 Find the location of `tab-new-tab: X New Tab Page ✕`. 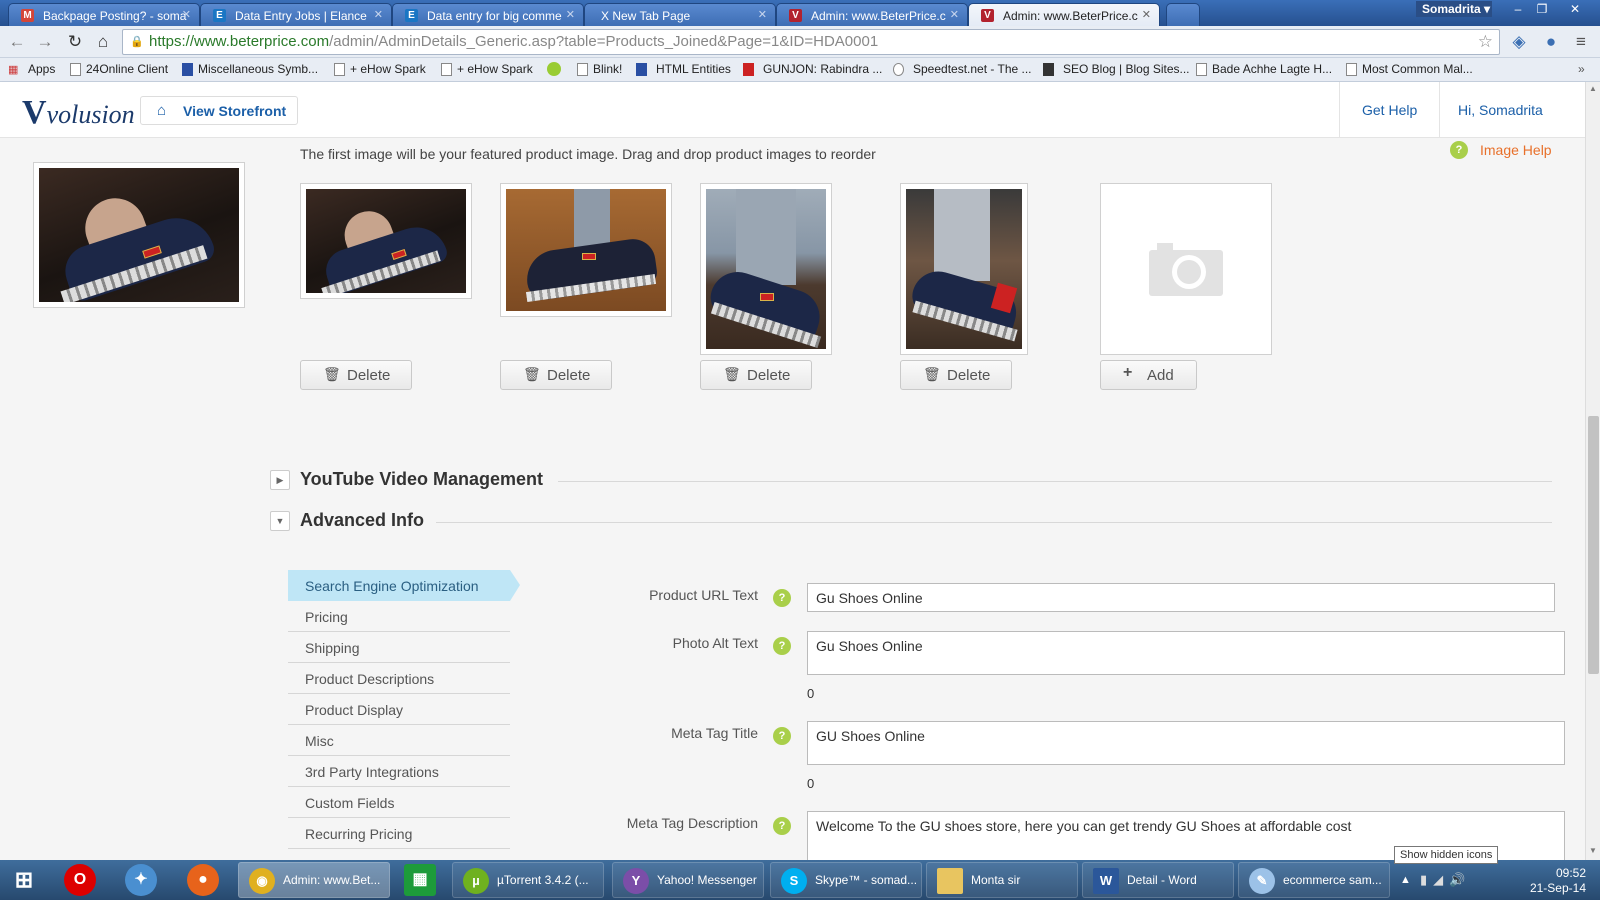

tab-new-tab: X New Tab Page ✕ is located at coordinates (680, 14).